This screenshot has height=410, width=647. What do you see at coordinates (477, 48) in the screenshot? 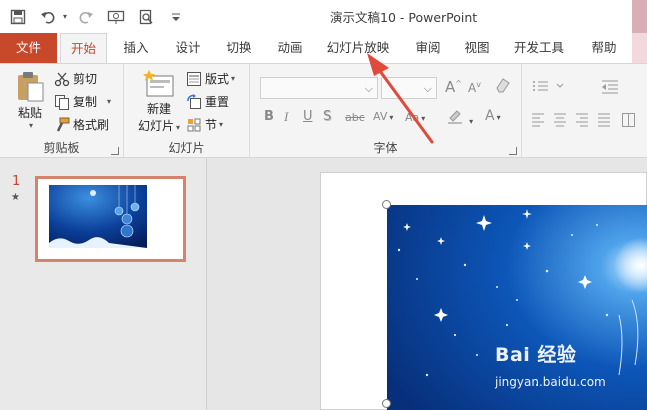
I see `tab-view: 视图` at bounding box center [477, 48].